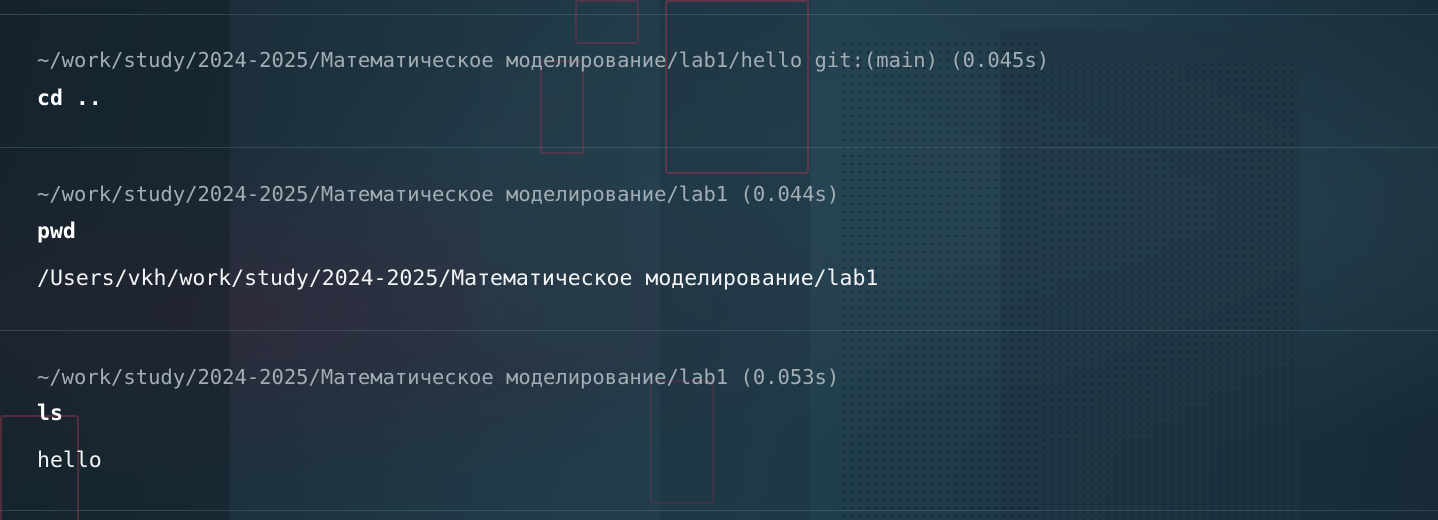  I want to click on command-text: pwd, so click(56, 231).